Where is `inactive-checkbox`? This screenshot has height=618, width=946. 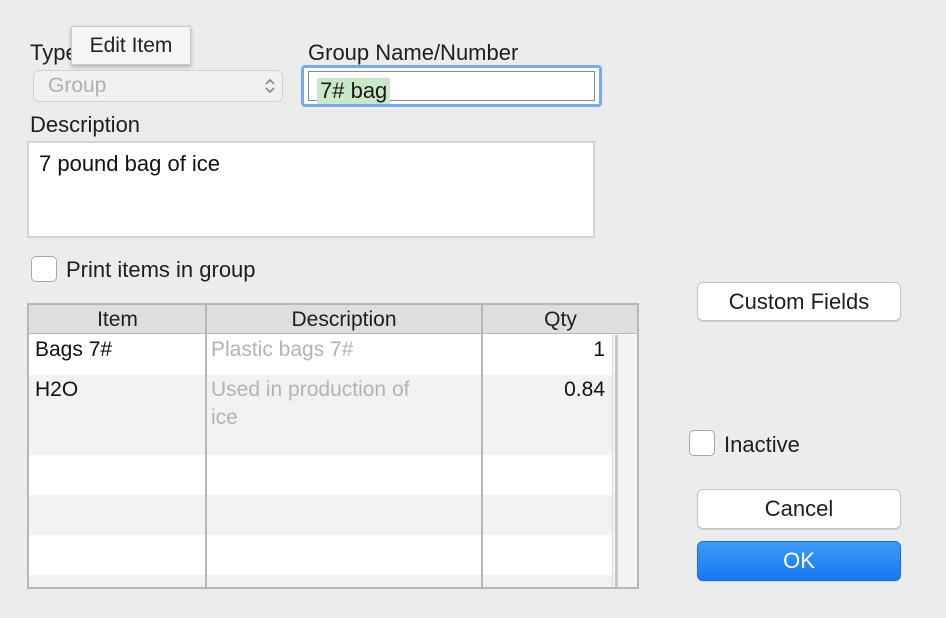 inactive-checkbox is located at coordinates (702, 443).